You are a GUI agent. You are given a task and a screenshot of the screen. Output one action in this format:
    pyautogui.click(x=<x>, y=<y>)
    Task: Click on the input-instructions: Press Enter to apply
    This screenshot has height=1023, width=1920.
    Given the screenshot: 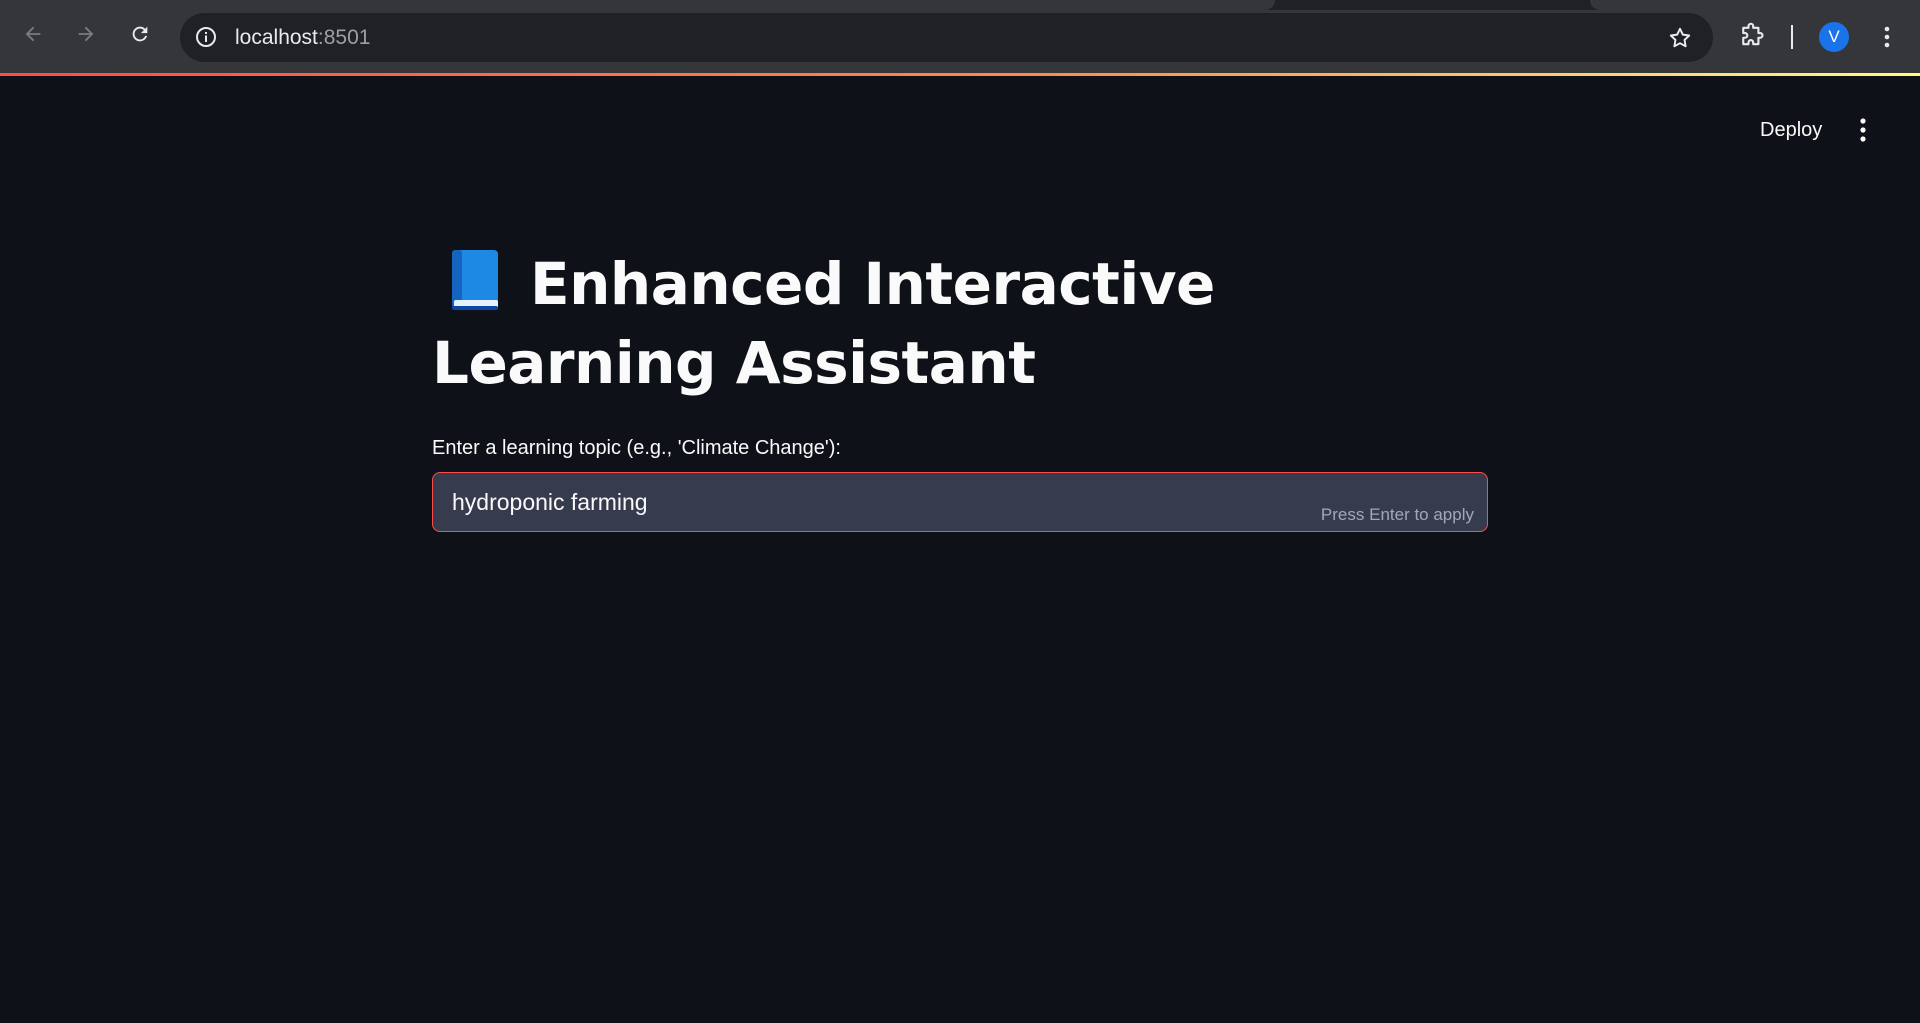 What is the action you would take?
    pyautogui.click(x=1397, y=514)
    